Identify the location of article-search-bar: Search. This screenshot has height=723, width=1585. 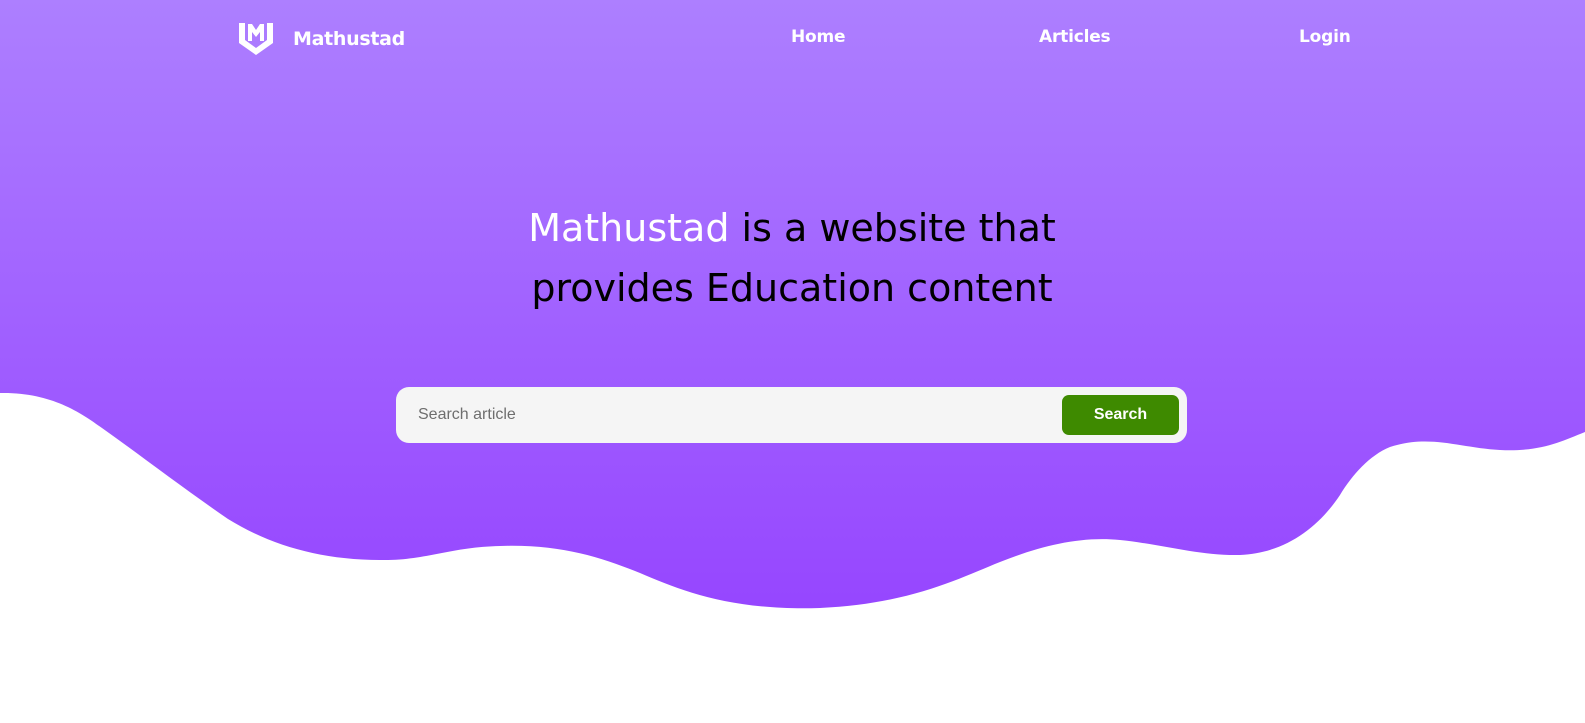
(791, 415).